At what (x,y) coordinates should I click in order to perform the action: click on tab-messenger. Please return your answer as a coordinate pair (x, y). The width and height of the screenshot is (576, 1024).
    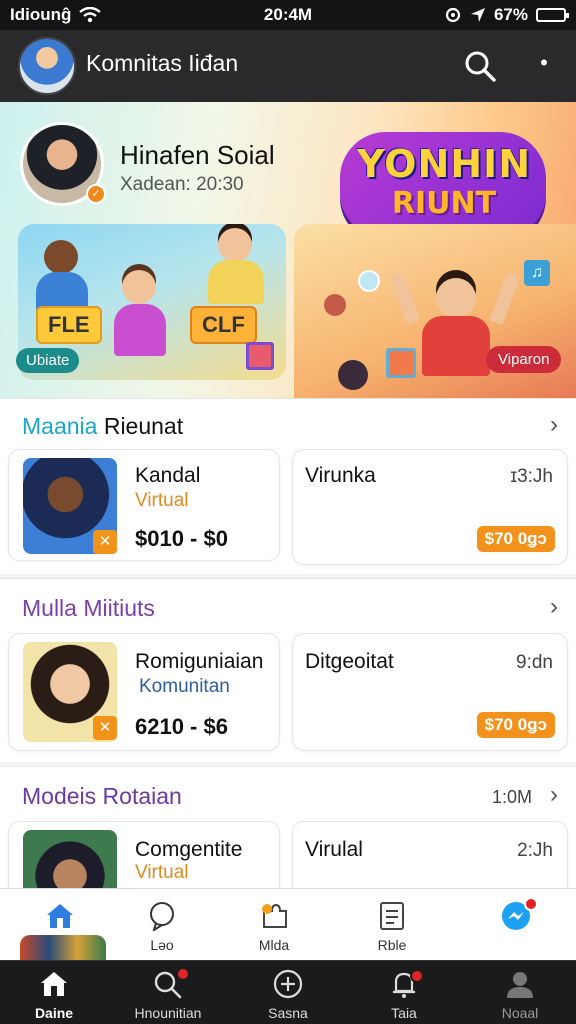
    Looking at the image, I should click on (516, 925).